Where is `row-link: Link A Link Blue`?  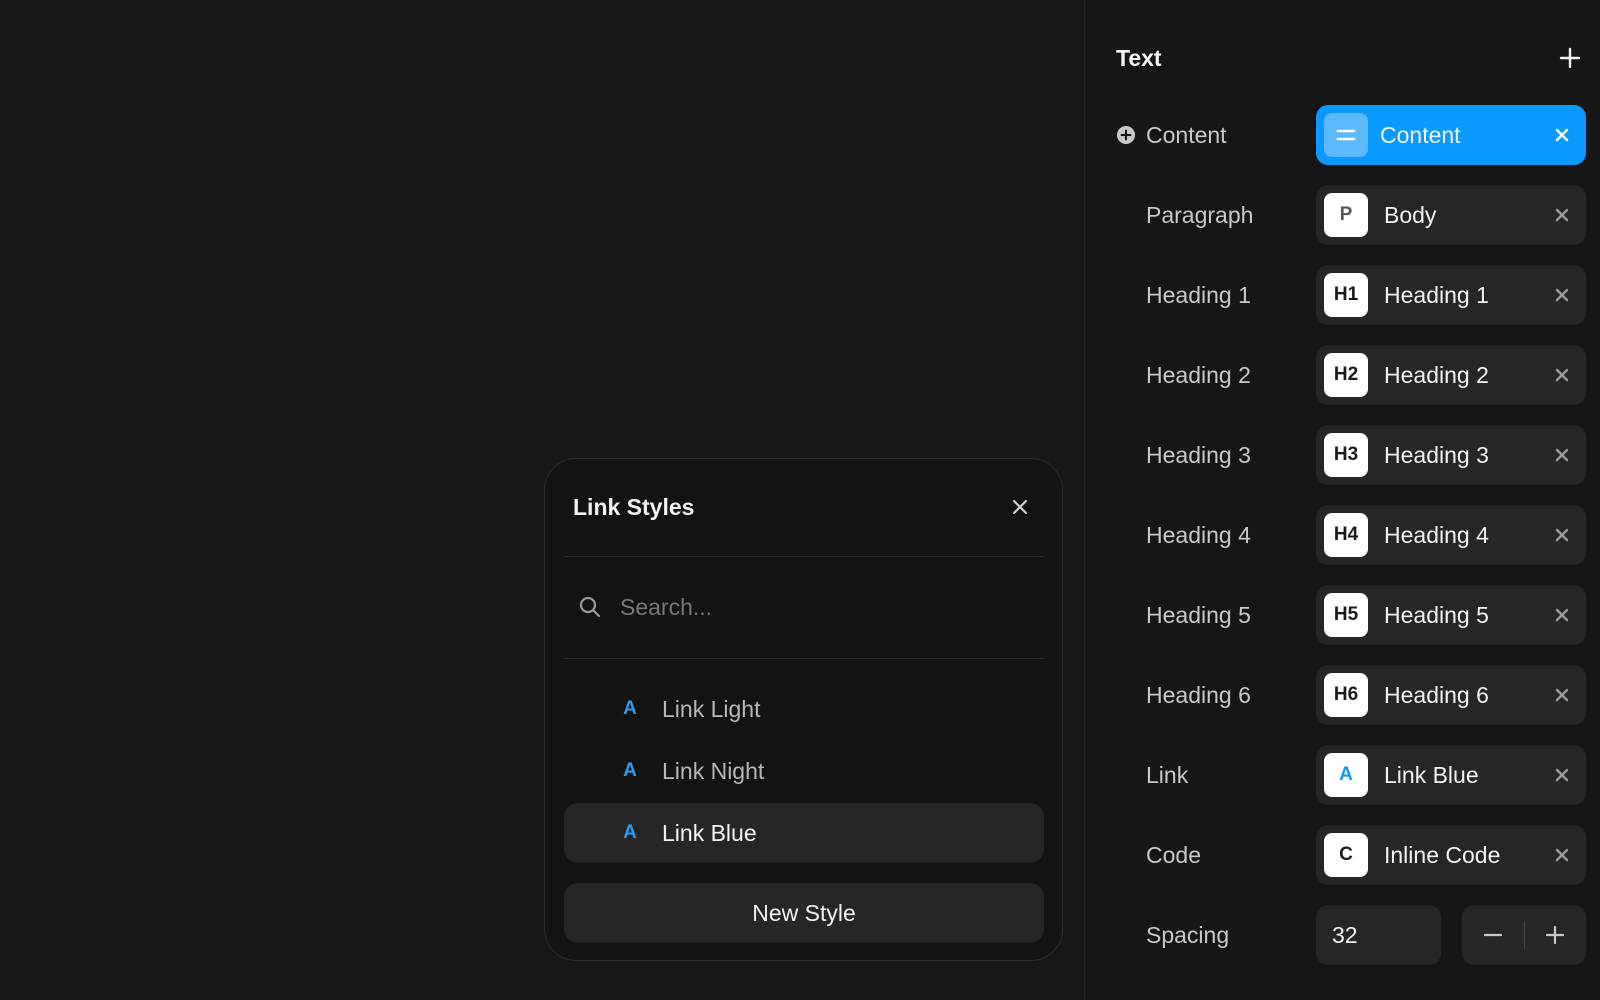
row-link: Link A Link Blue is located at coordinates (1351, 775).